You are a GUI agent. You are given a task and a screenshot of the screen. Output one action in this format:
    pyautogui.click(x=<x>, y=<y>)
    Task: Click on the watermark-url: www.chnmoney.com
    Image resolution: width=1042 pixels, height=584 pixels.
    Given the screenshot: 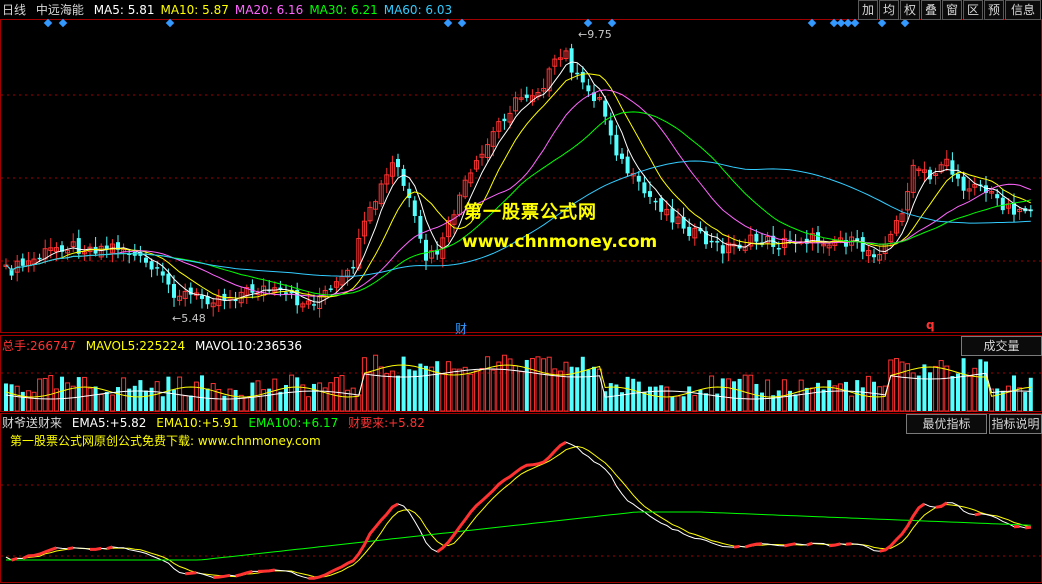 What is the action you would take?
    pyautogui.click(x=560, y=242)
    